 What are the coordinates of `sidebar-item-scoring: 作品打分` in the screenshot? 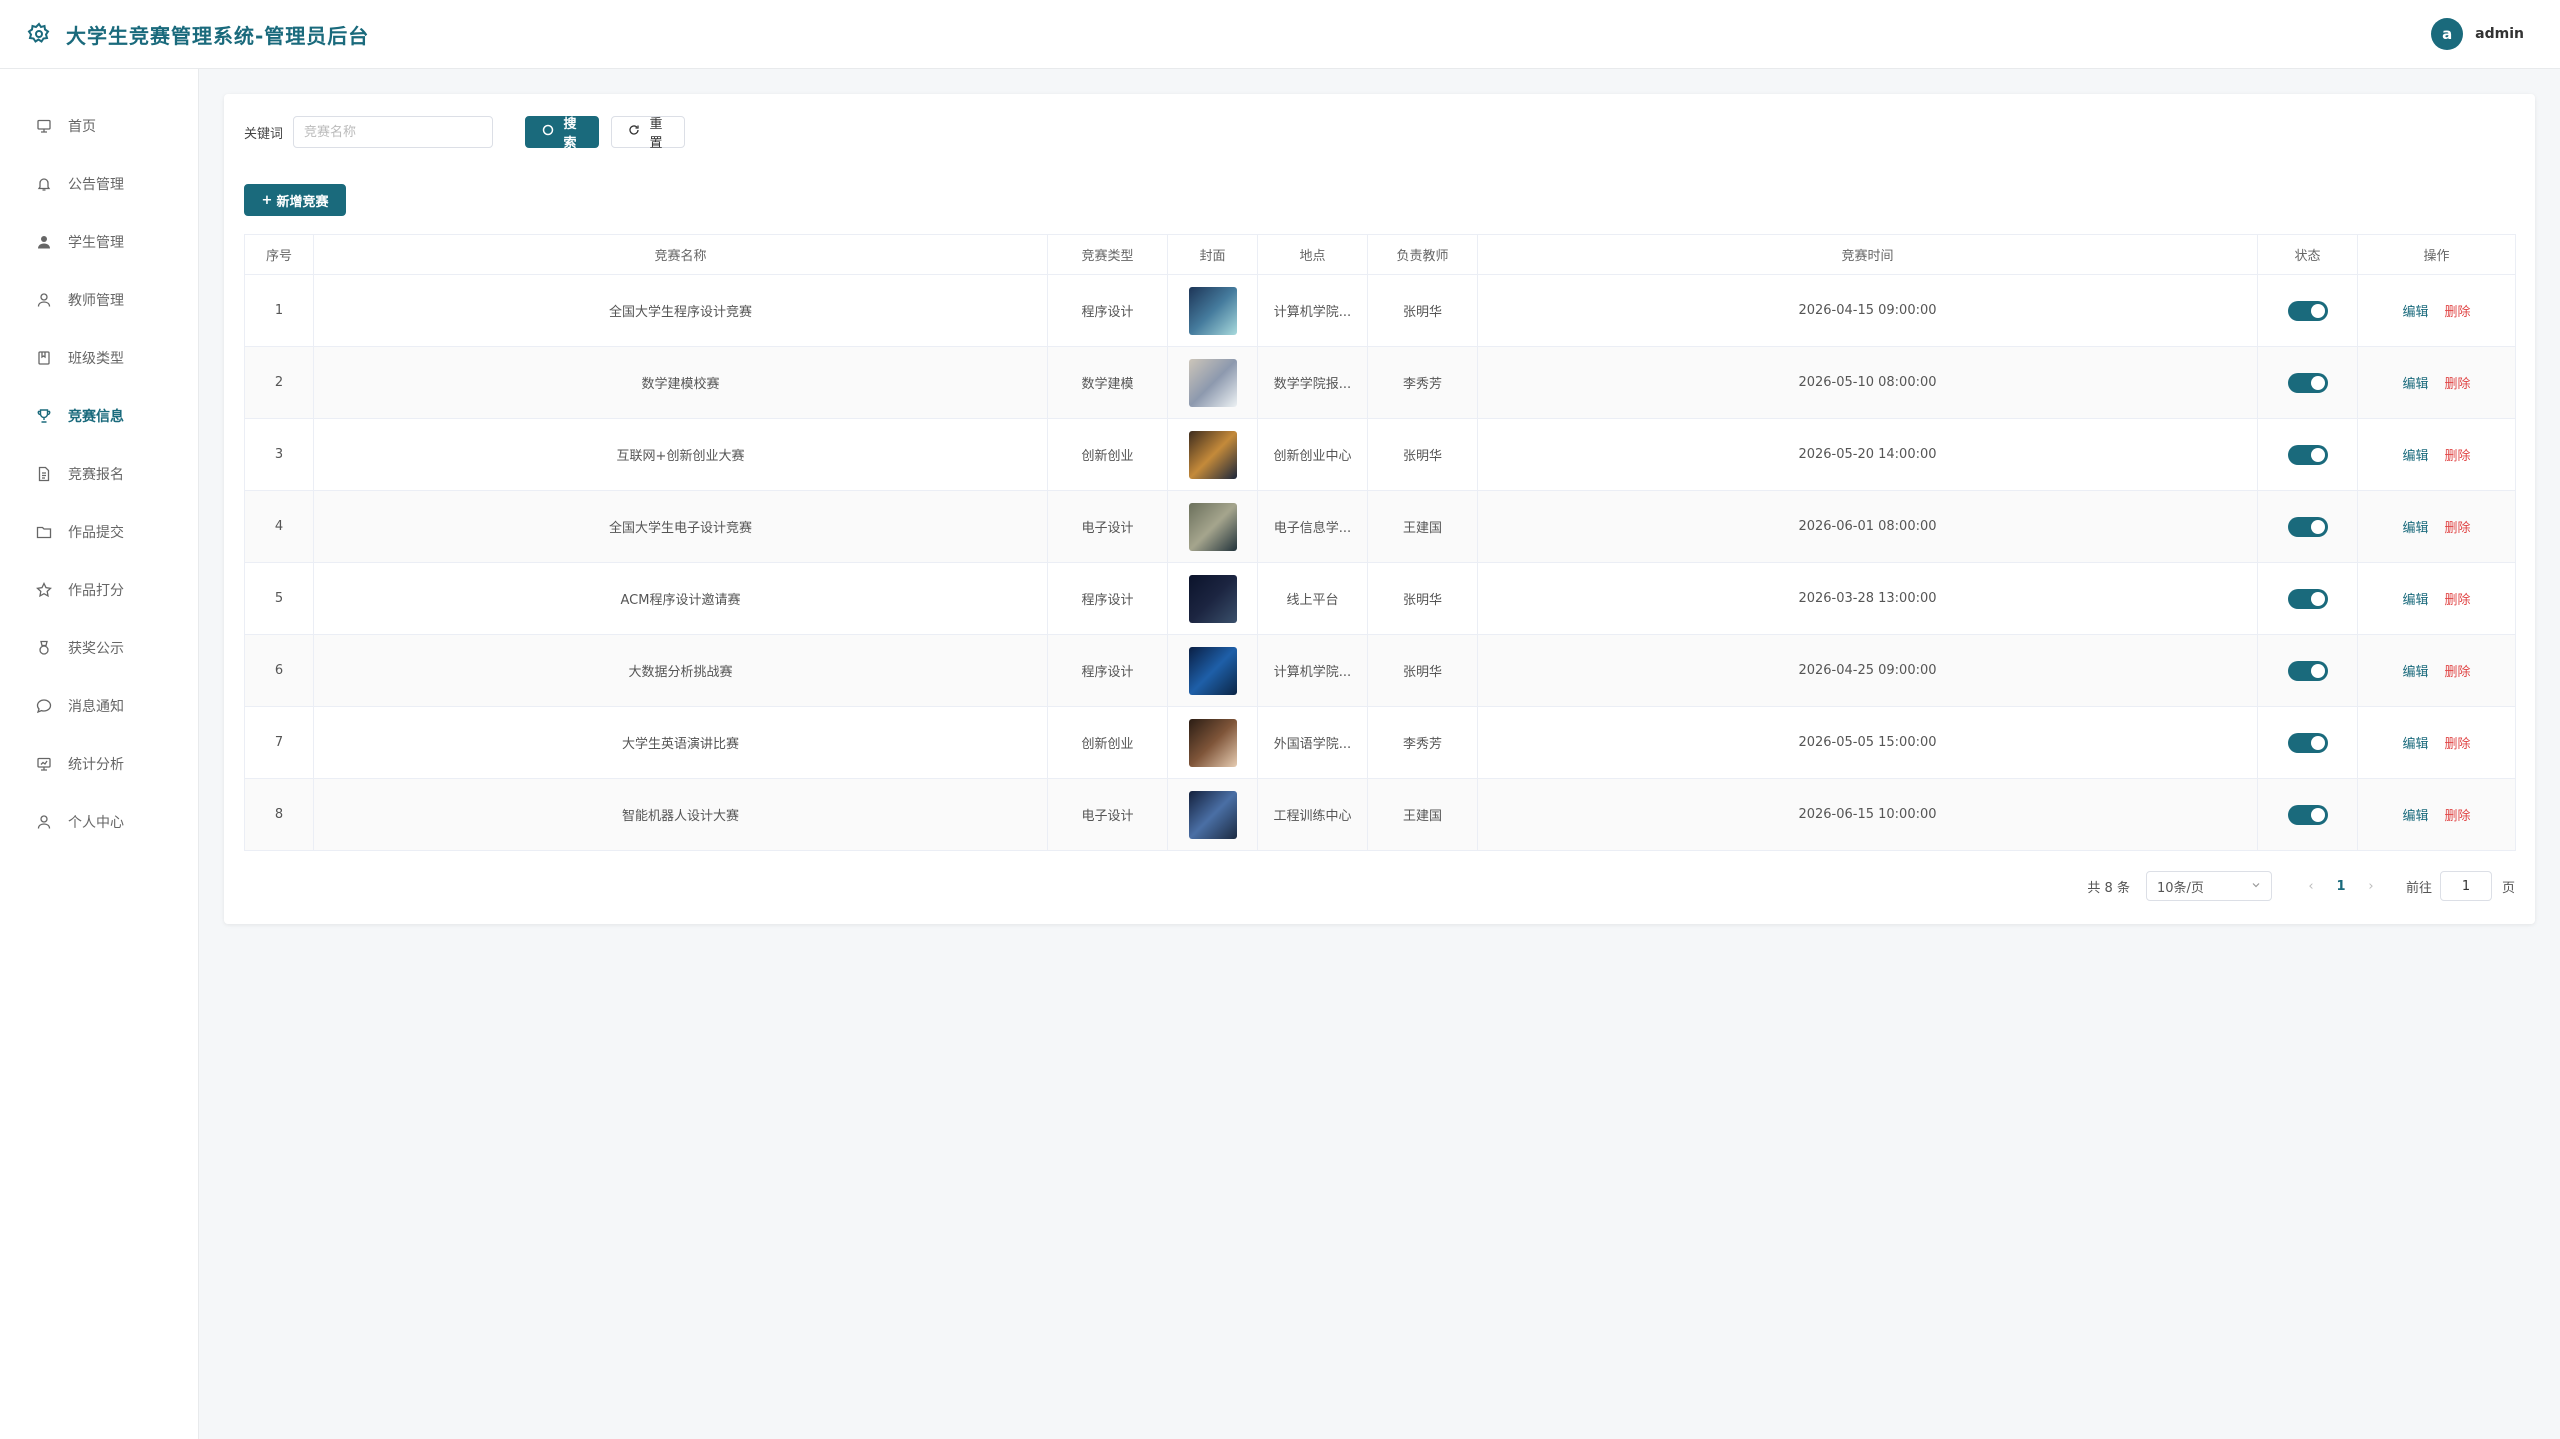 It's located at (99, 590).